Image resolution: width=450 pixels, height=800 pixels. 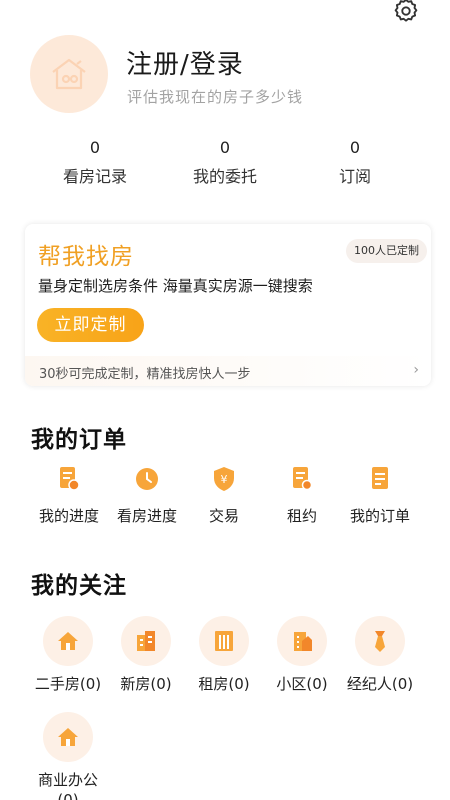 I want to click on stat-subscriptions: 0 订阅, so click(x=355, y=161).